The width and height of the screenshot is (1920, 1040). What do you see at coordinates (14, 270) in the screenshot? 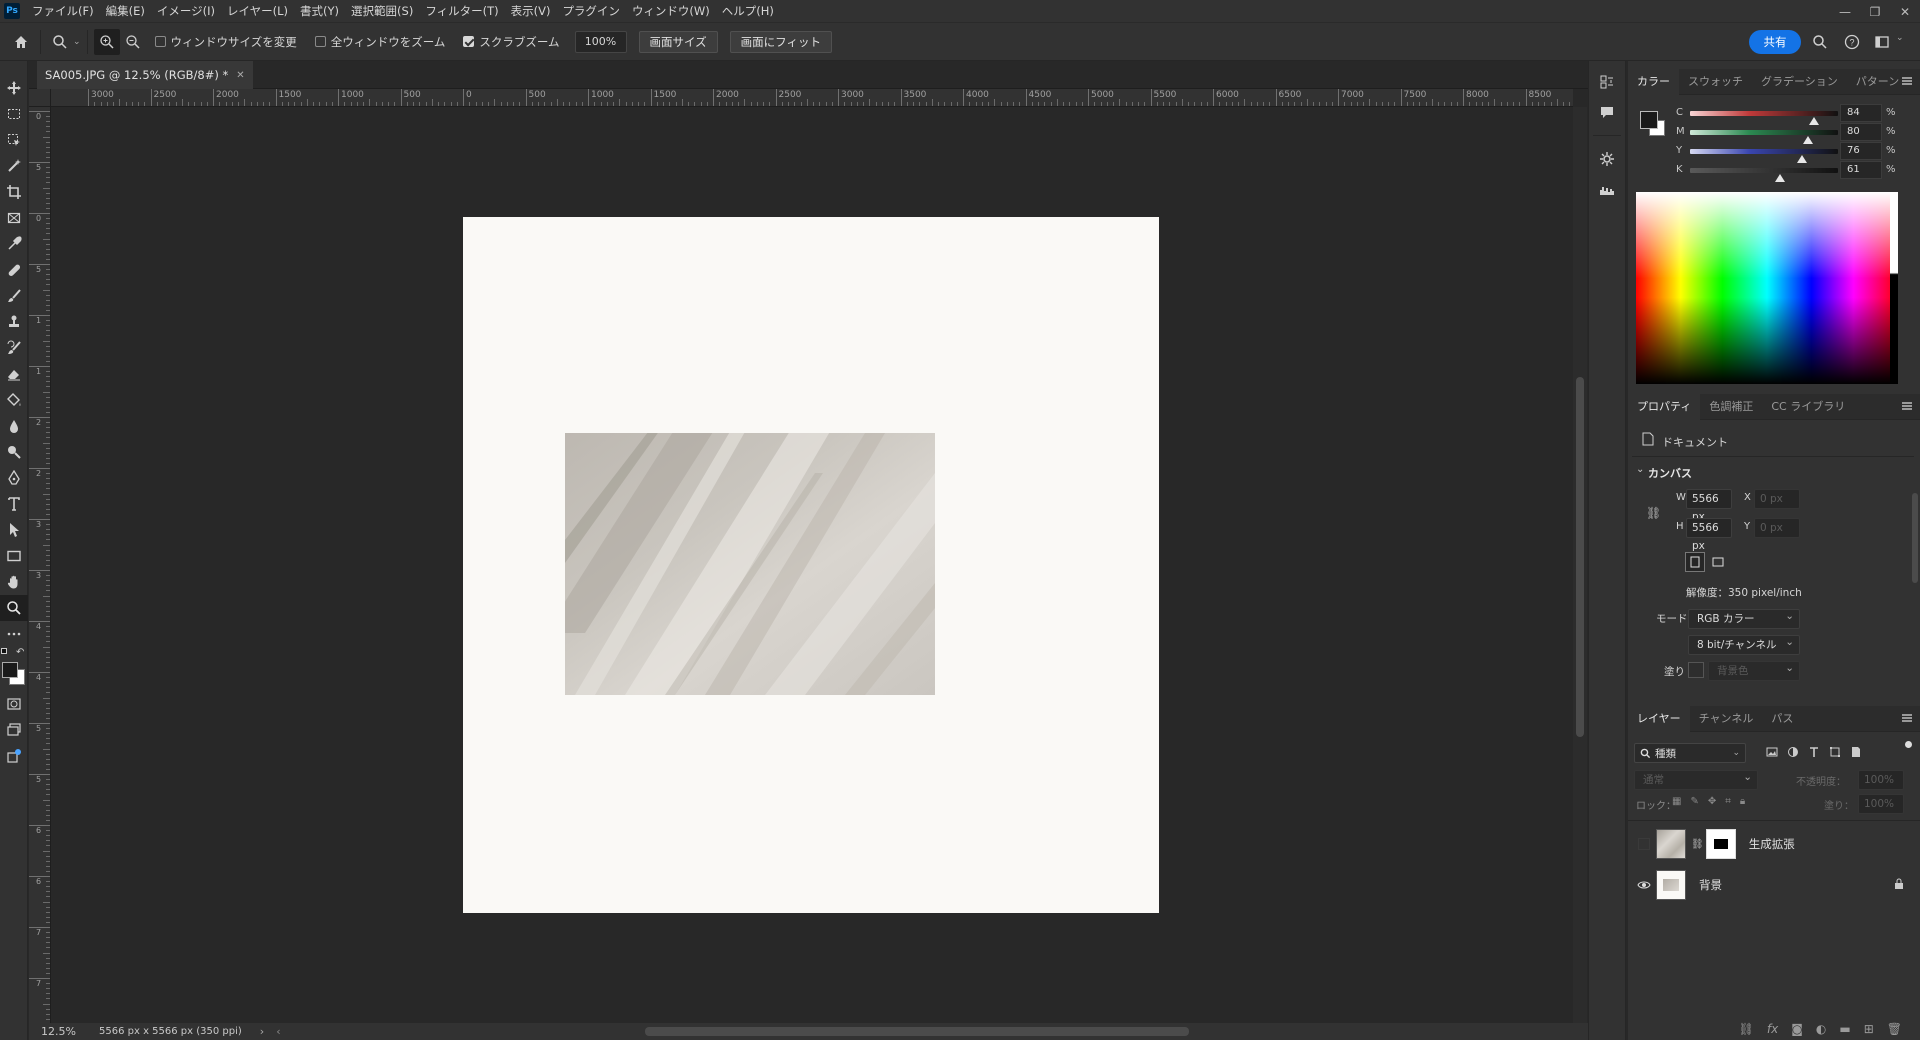
I see `healing-brush-tool-icon` at bounding box center [14, 270].